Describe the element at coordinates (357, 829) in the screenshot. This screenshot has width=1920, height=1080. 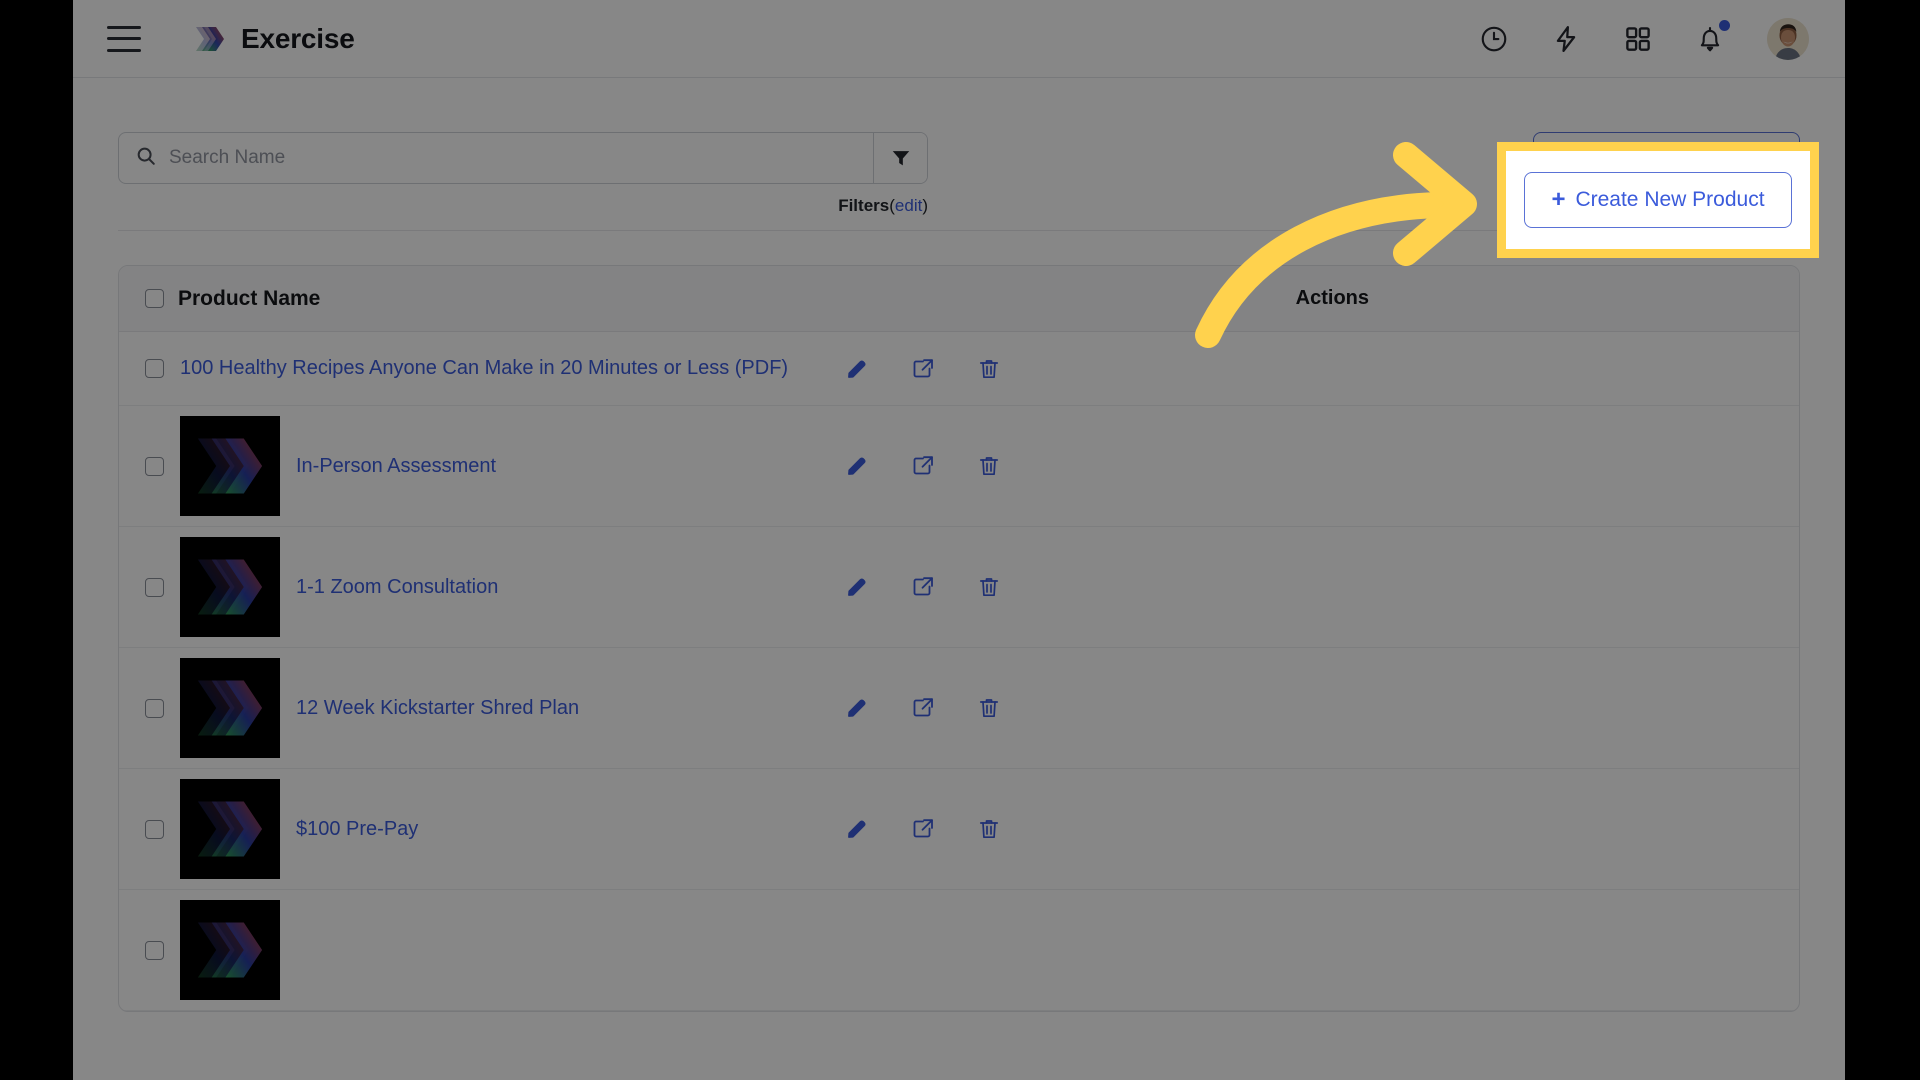
I see `product-name-link: $100 Pre-Pay` at that location.